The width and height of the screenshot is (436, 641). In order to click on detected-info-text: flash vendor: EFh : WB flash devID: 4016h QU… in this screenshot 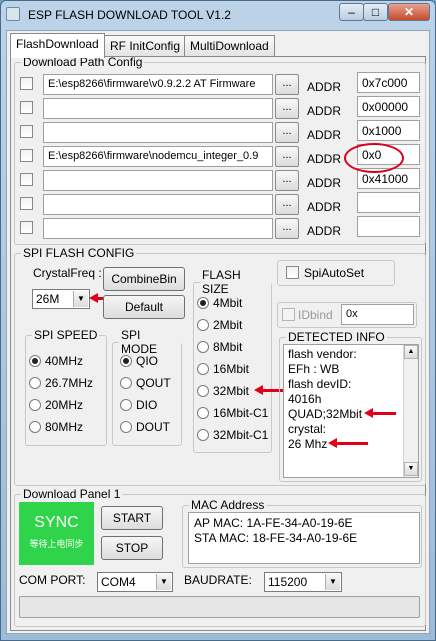, I will do `click(351, 411)`.